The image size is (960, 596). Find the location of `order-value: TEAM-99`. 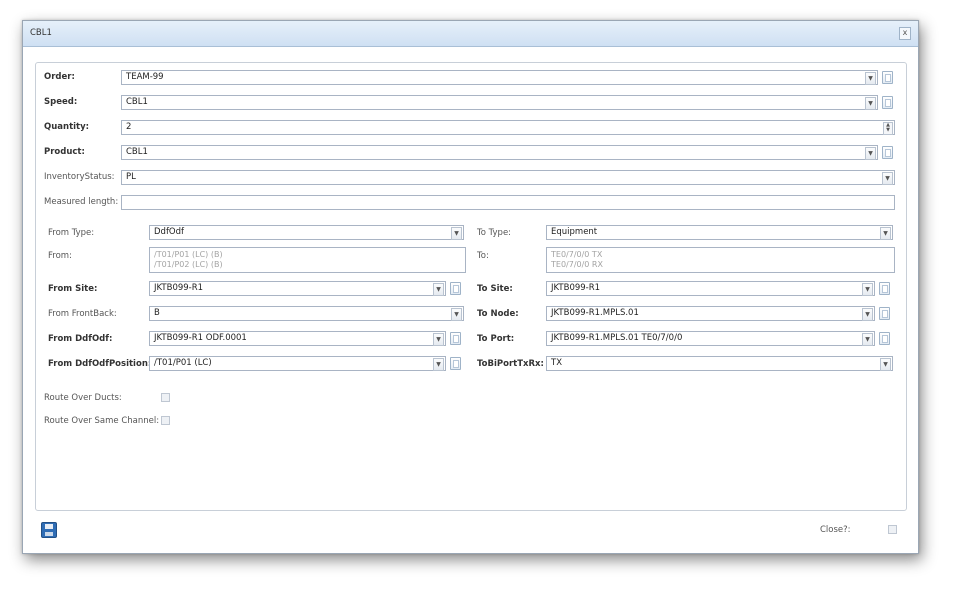

order-value: TEAM-99 is located at coordinates (145, 77).